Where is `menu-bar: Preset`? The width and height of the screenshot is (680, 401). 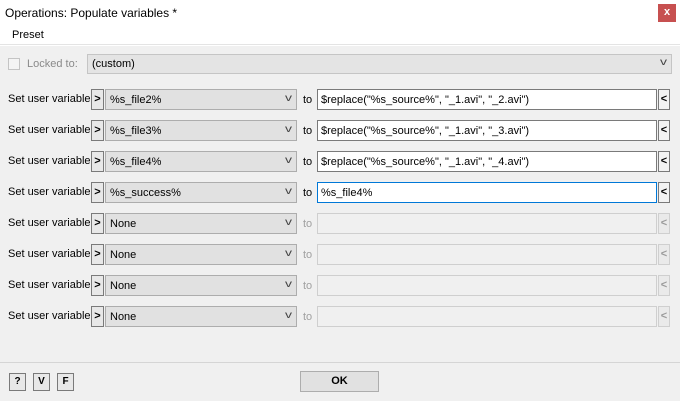
menu-bar: Preset is located at coordinates (340, 36).